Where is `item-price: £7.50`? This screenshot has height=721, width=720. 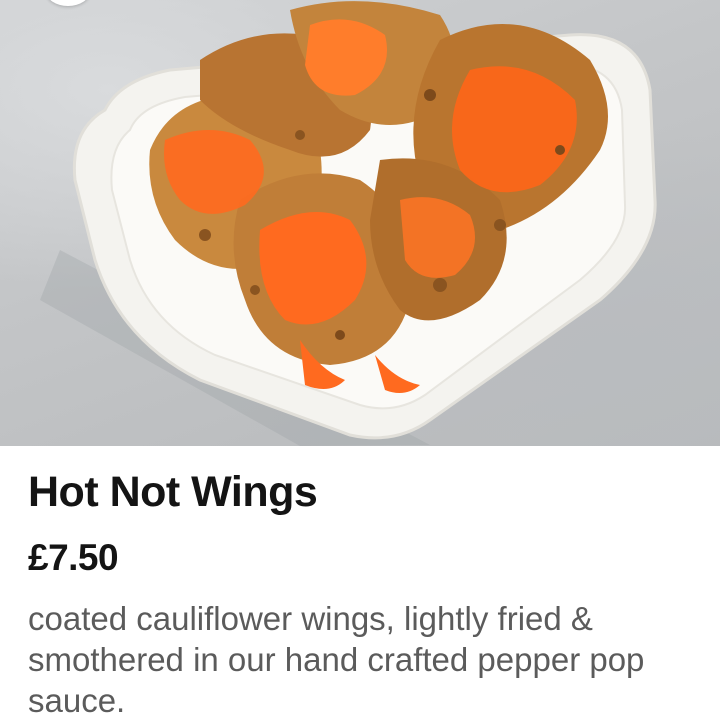 item-price: £7.50 is located at coordinates (73, 557).